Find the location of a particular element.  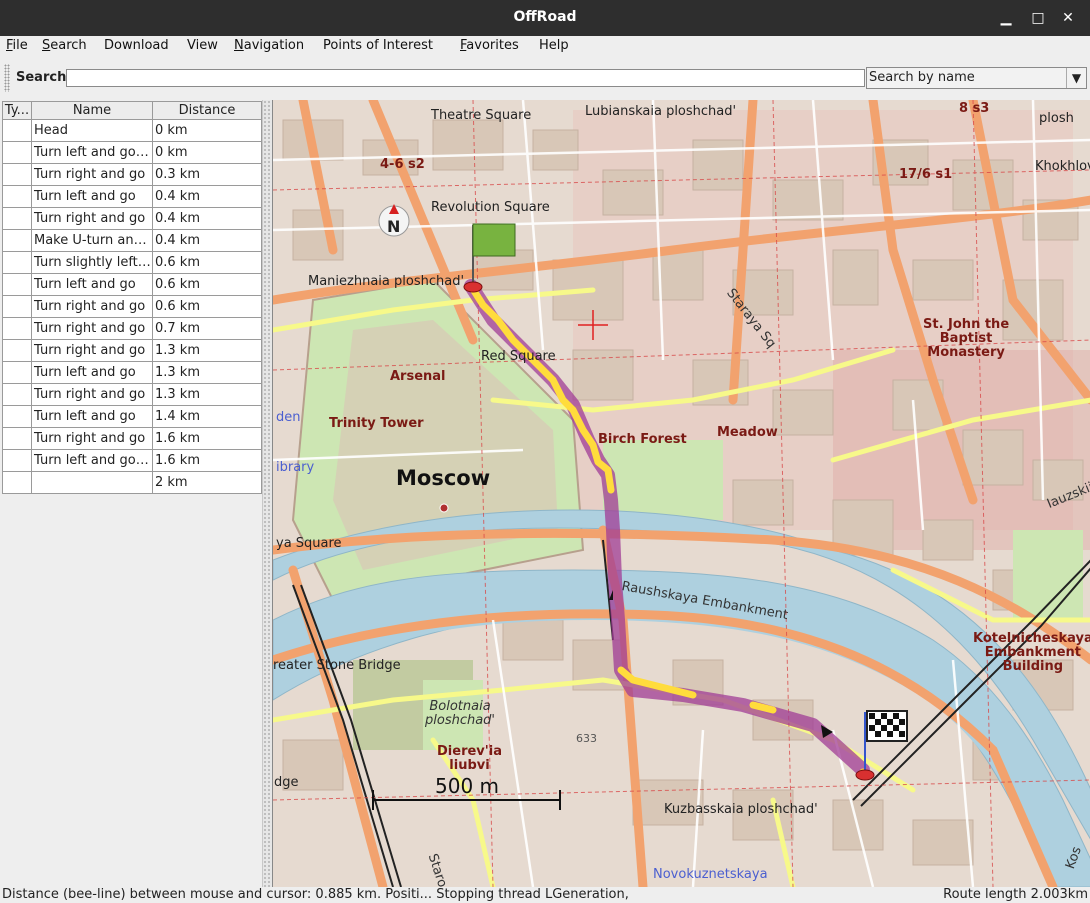

map-label-den: den is located at coordinates (288, 417).